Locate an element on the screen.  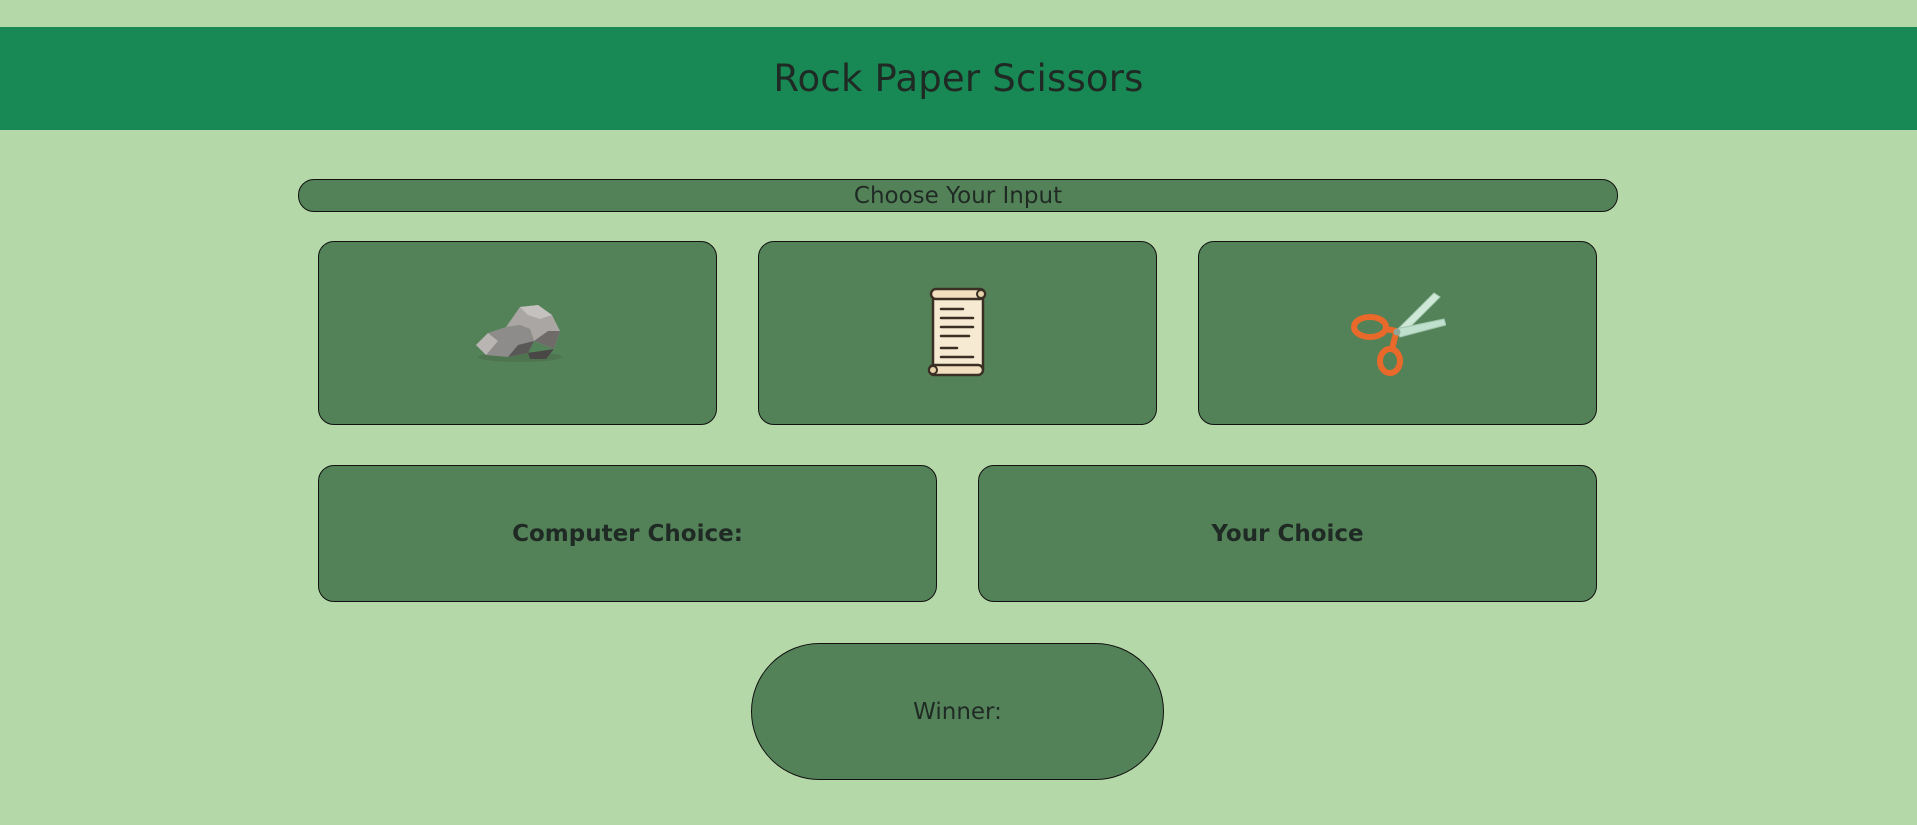
header-bar: Rock Paper Scissors is located at coordinates (958, 78).